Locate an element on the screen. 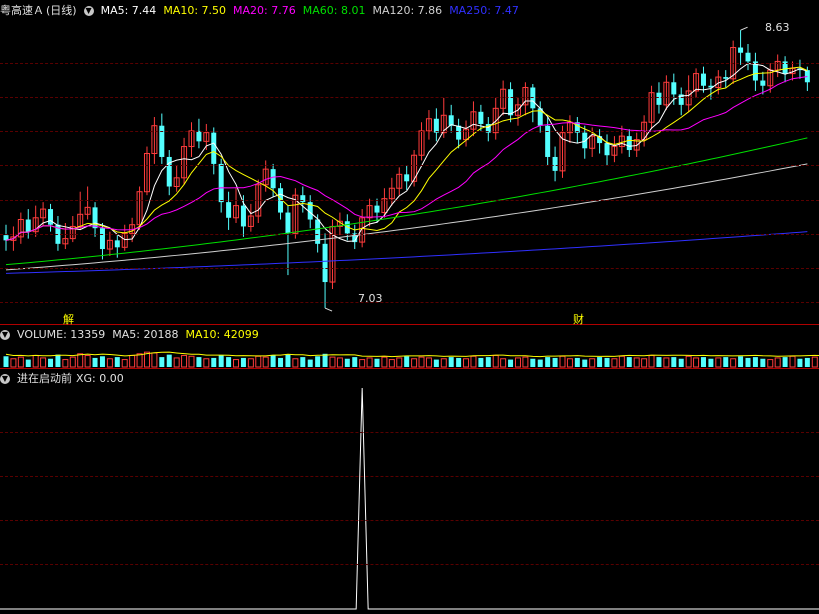 Image resolution: width=819 pixels, height=614 pixels. volume-label: VOLUME: 13359 is located at coordinates (61, 334).